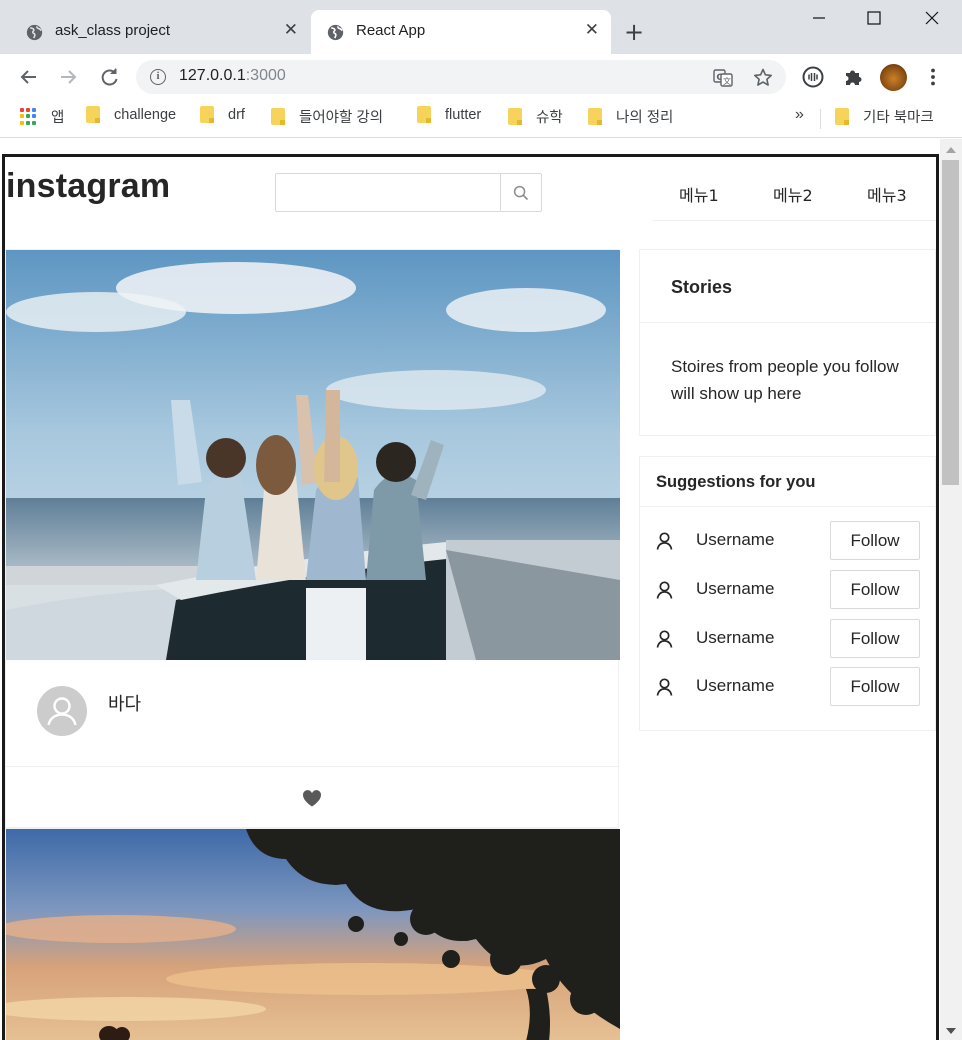 The width and height of the screenshot is (962, 1040). I want to click on browser-toolbar: i 127.0.0.1:3000 G文, so click(481, 77).